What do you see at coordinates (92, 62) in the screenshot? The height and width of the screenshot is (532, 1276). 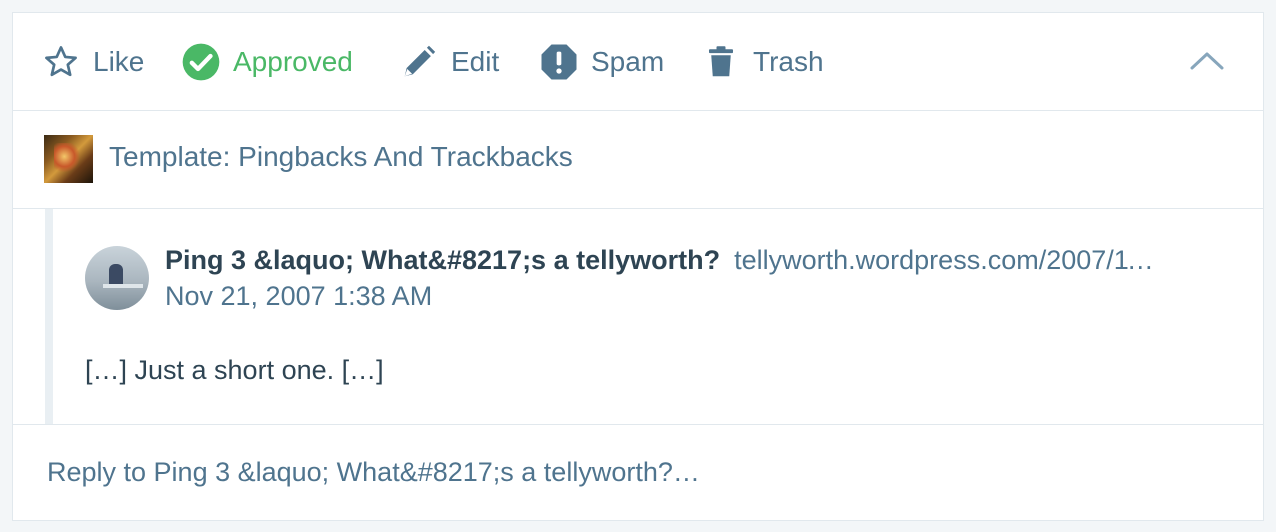 I see `like-button: Like` at bounding box center [92, 62].